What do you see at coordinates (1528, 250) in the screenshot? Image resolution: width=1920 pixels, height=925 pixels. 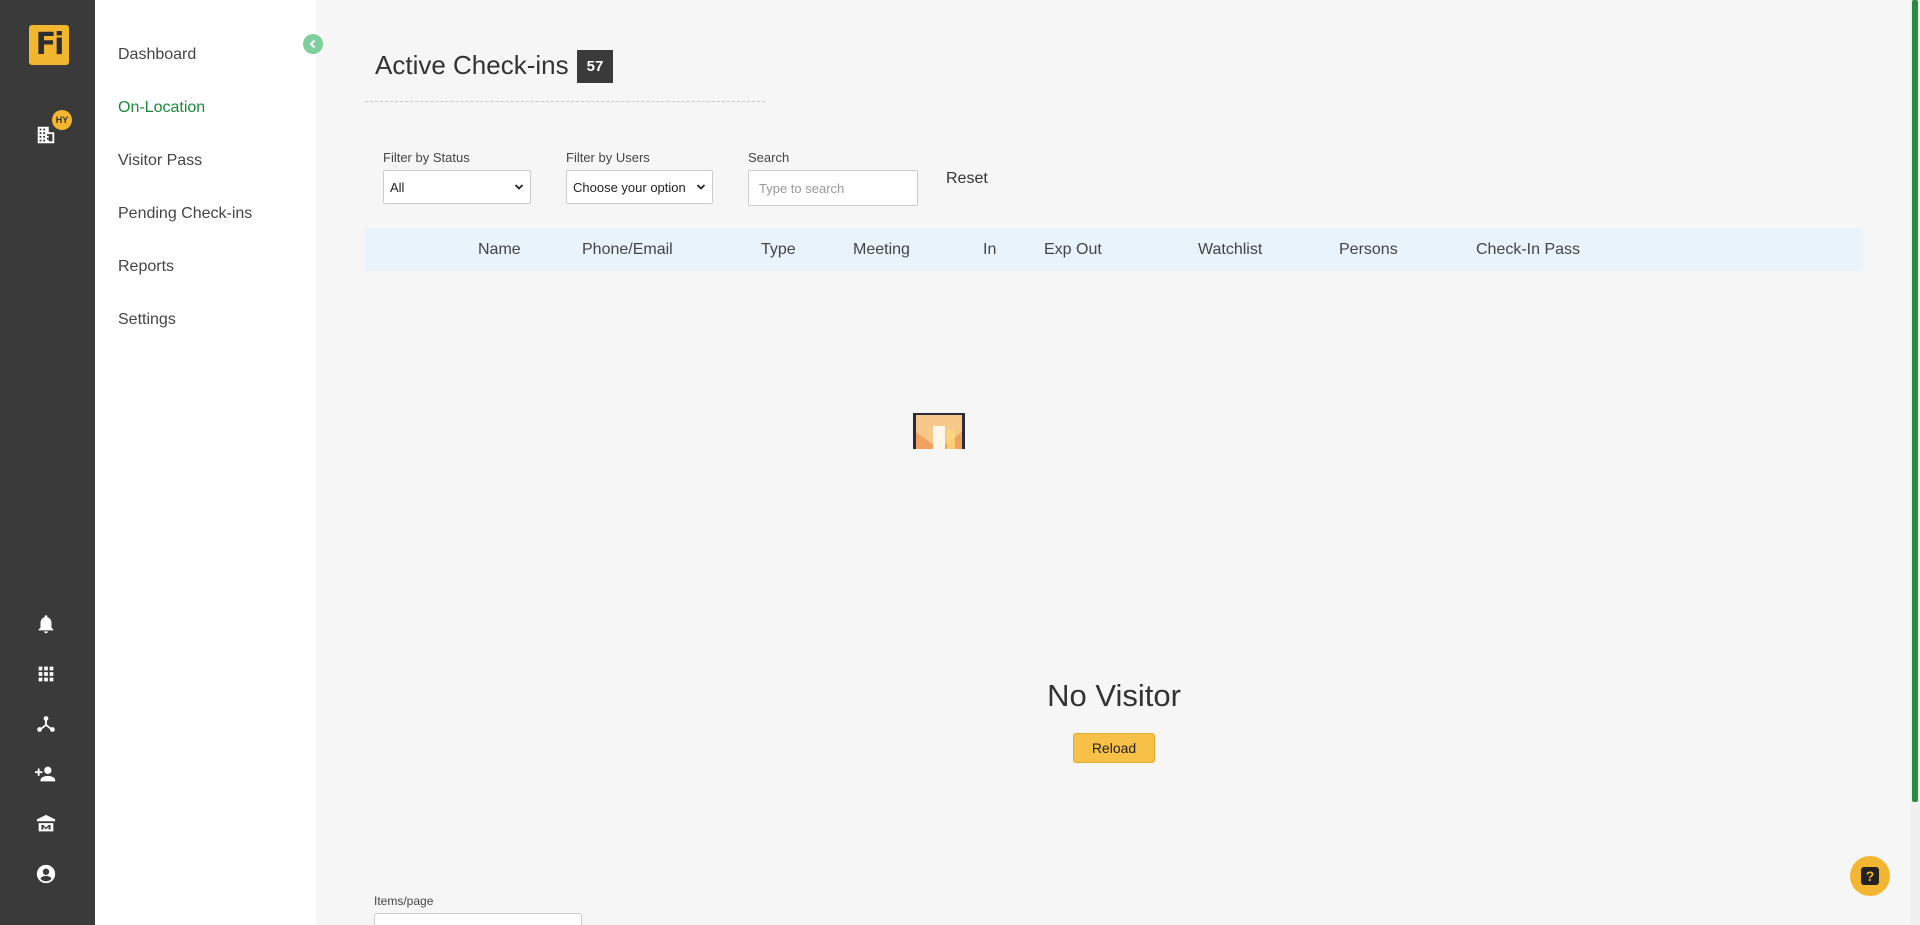 I see `column-header-check-in-pass: Check-In Pass` at bounding box center [1528, 250].